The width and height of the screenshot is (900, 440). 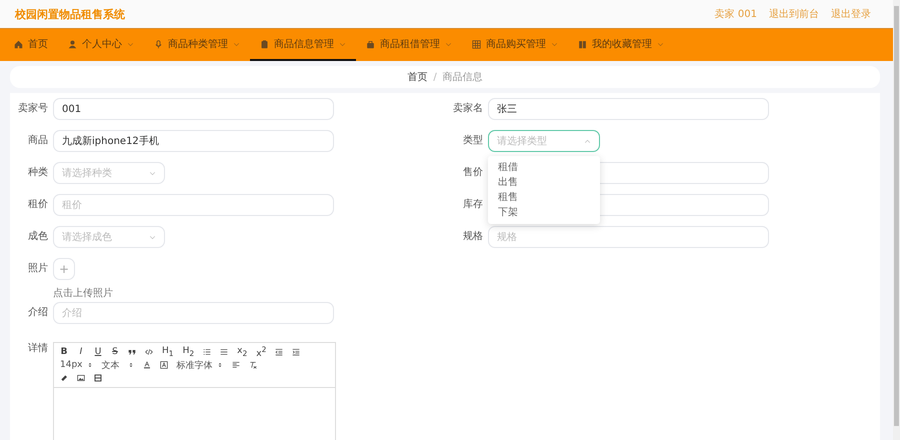 What do you see at coordinates (544, 167) in the screenshot?
I see `dropdown-option: 租借` at bounding box center [544, 167].